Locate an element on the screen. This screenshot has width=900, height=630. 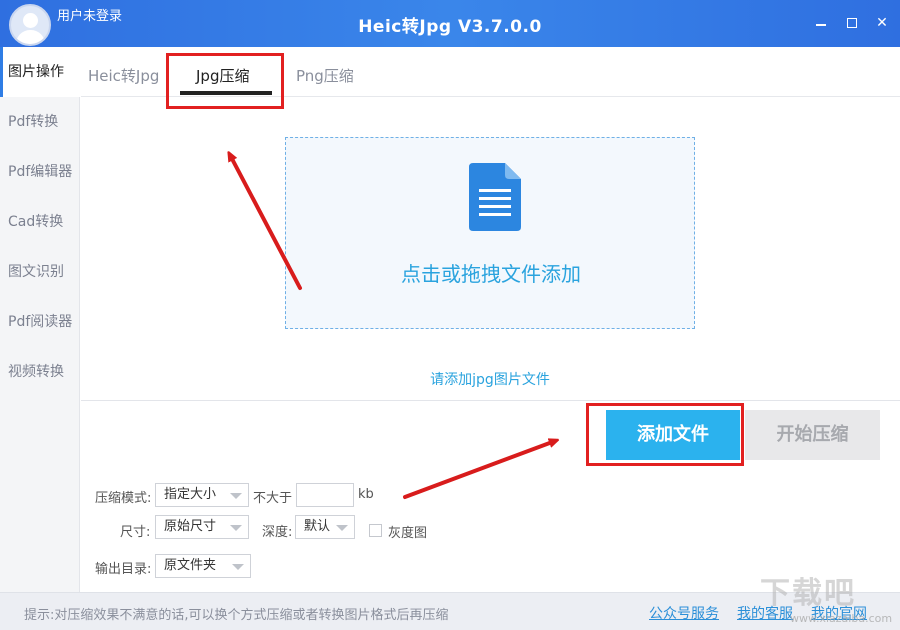
app-title: Heic转Jpg V3.7.0.0 is located at coordinates (450, 27).